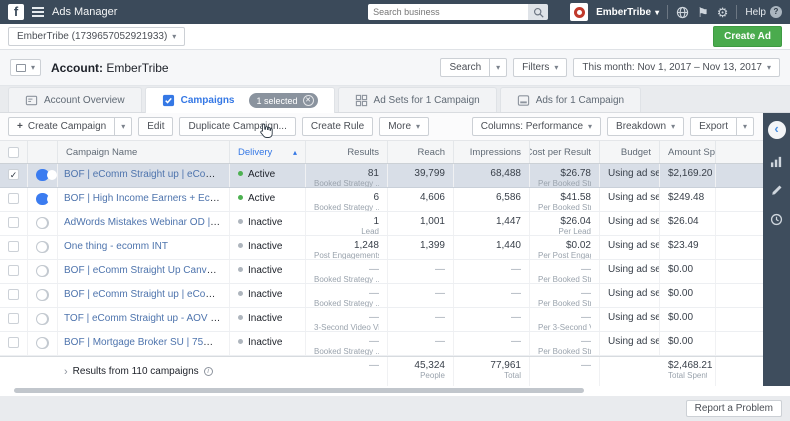 Image resolution: width=790 pixels, height=421 pixels. I want to click on create-ad-button: Create Ad, so click(747, 36).